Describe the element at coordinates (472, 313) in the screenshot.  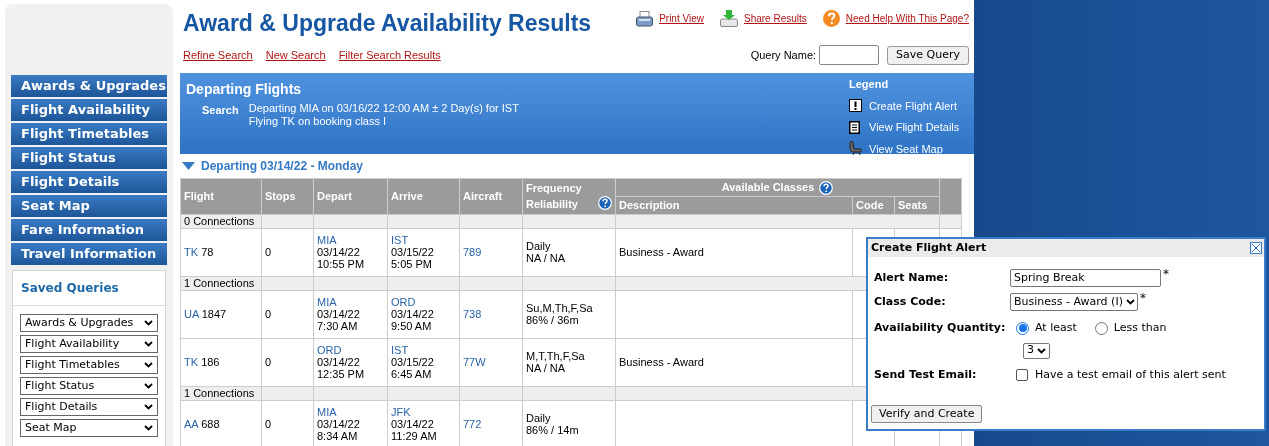
I see `aircraft-link: 738` at that location.